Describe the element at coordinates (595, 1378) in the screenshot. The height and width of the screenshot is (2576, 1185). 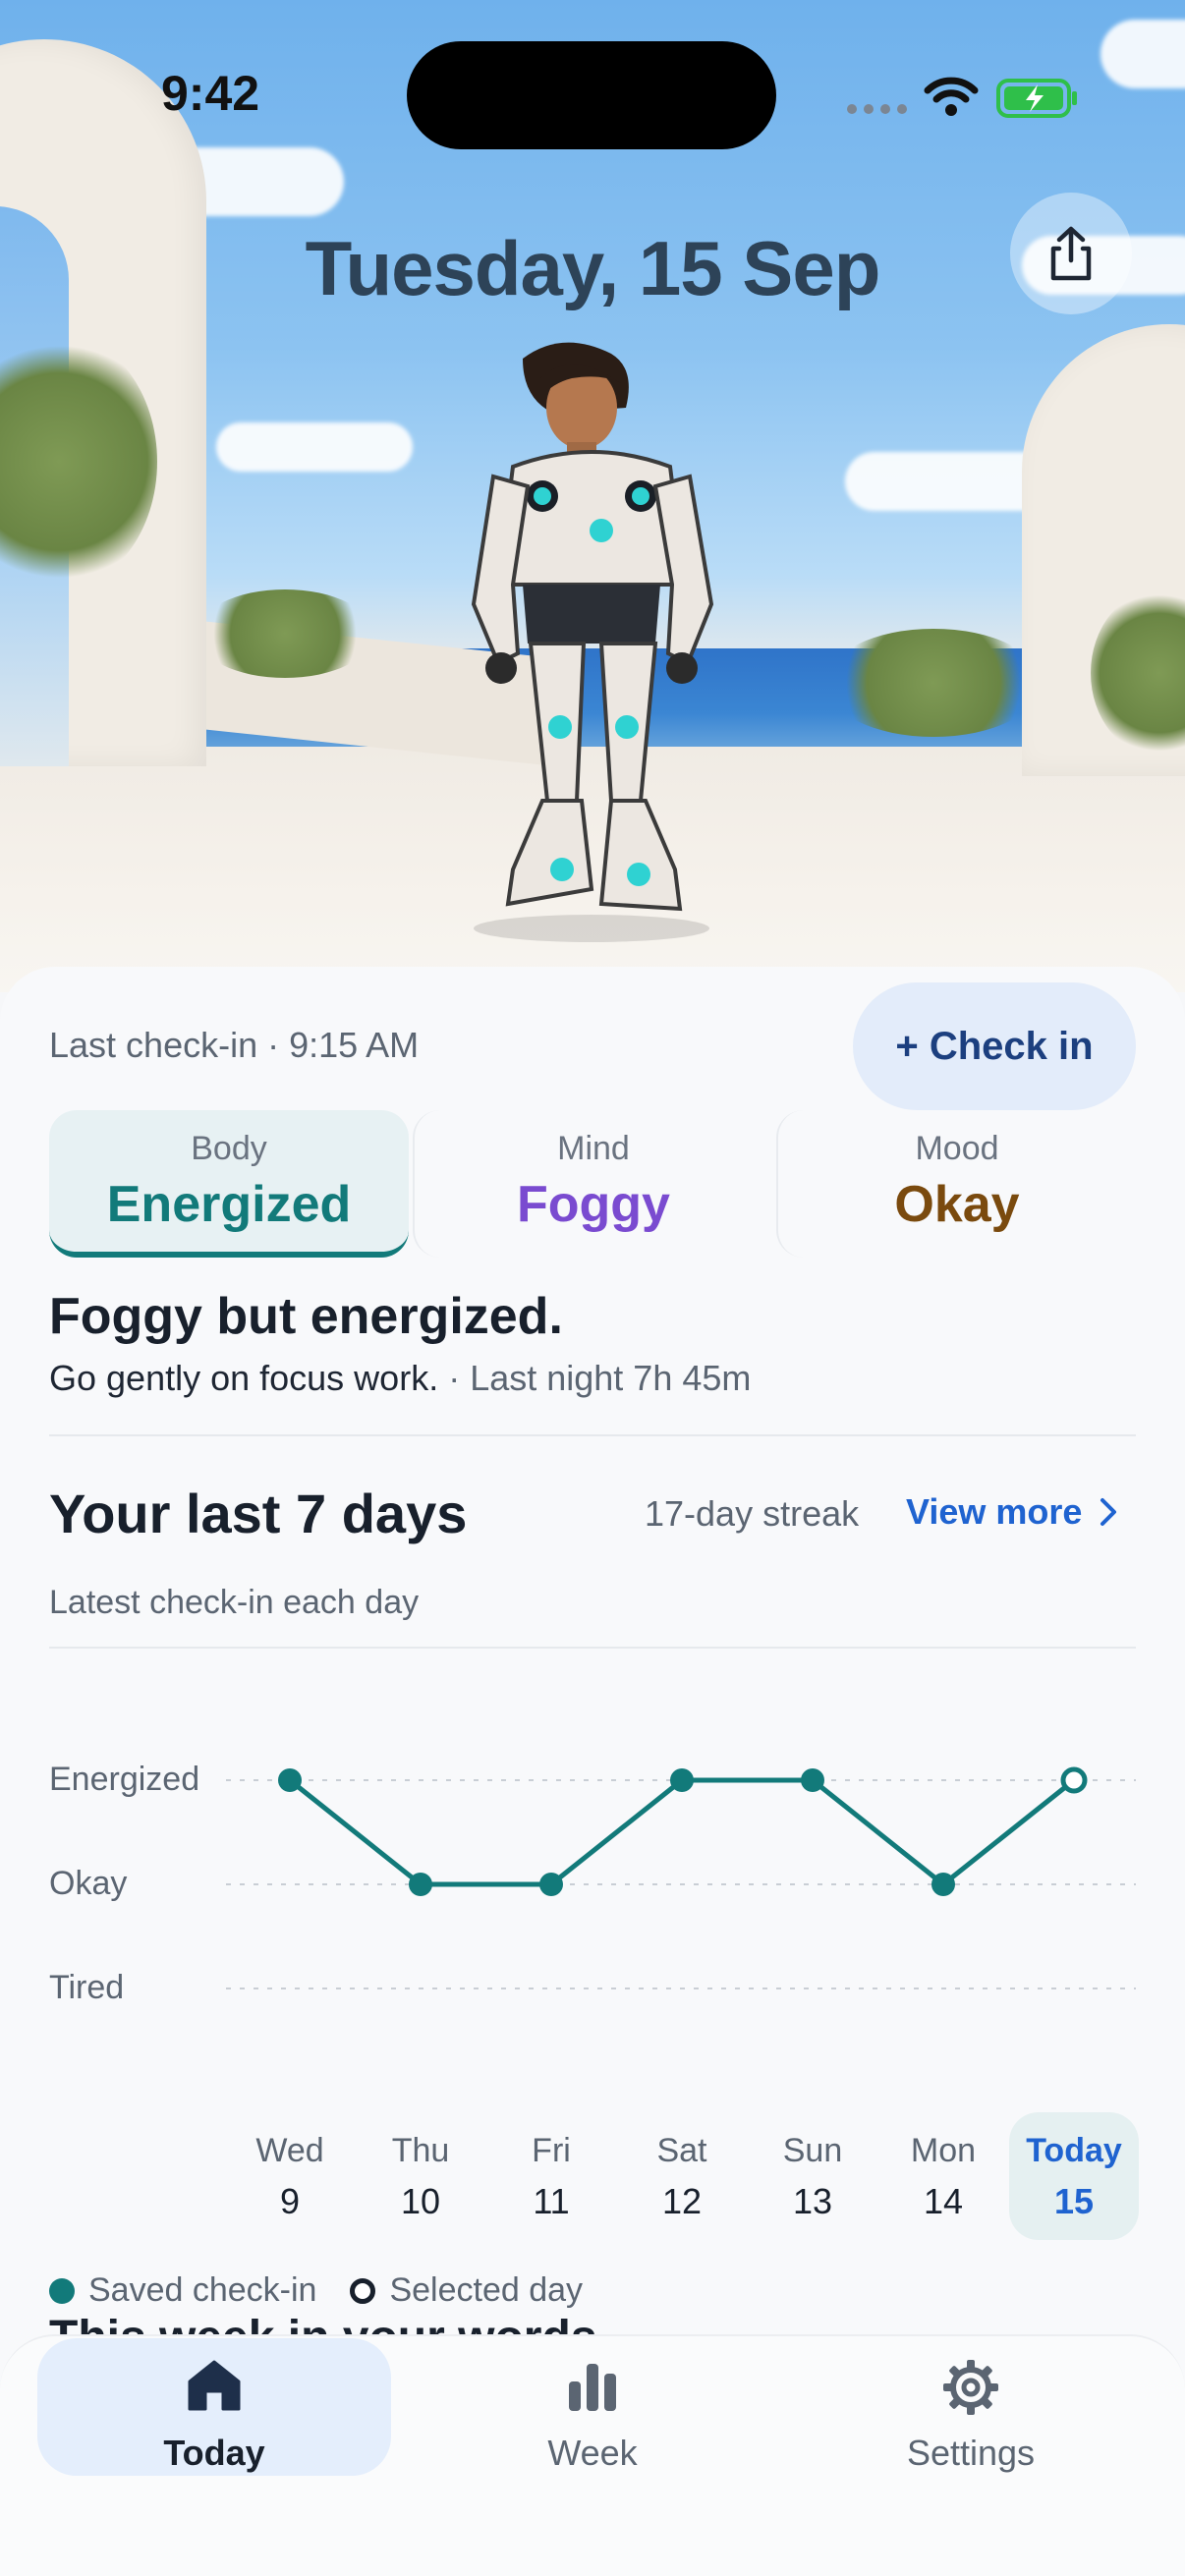
I see `sleep-duration: · Last night 7h 45m` at that location.